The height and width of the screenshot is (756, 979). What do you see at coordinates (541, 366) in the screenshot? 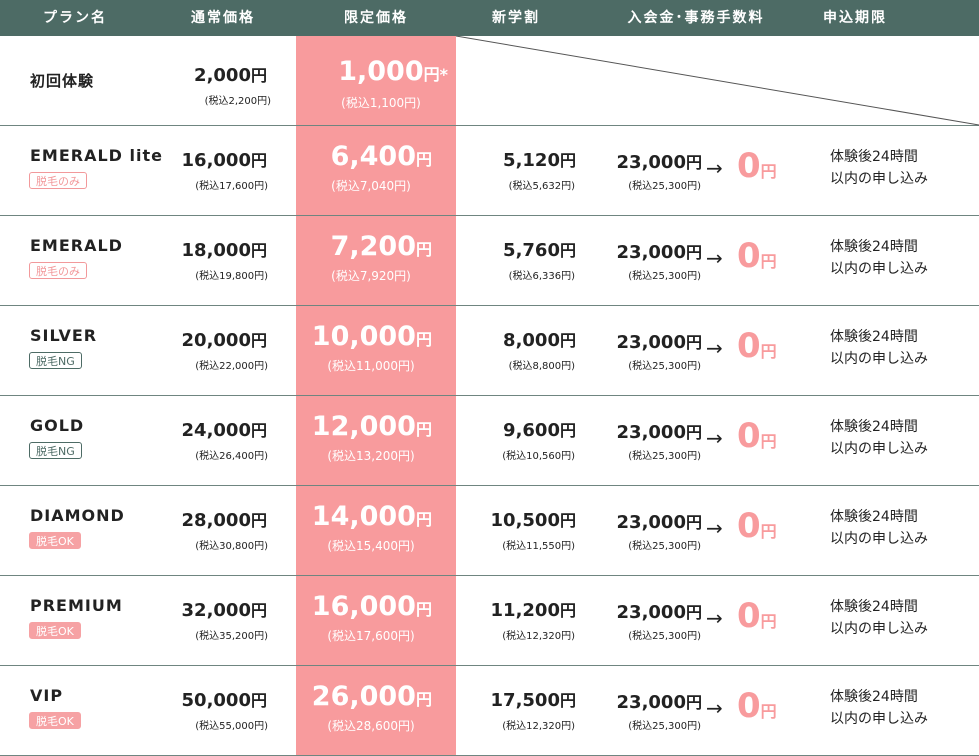
I see `student-price-tax: (税込8,800円)` at bounding box center [541, 366].